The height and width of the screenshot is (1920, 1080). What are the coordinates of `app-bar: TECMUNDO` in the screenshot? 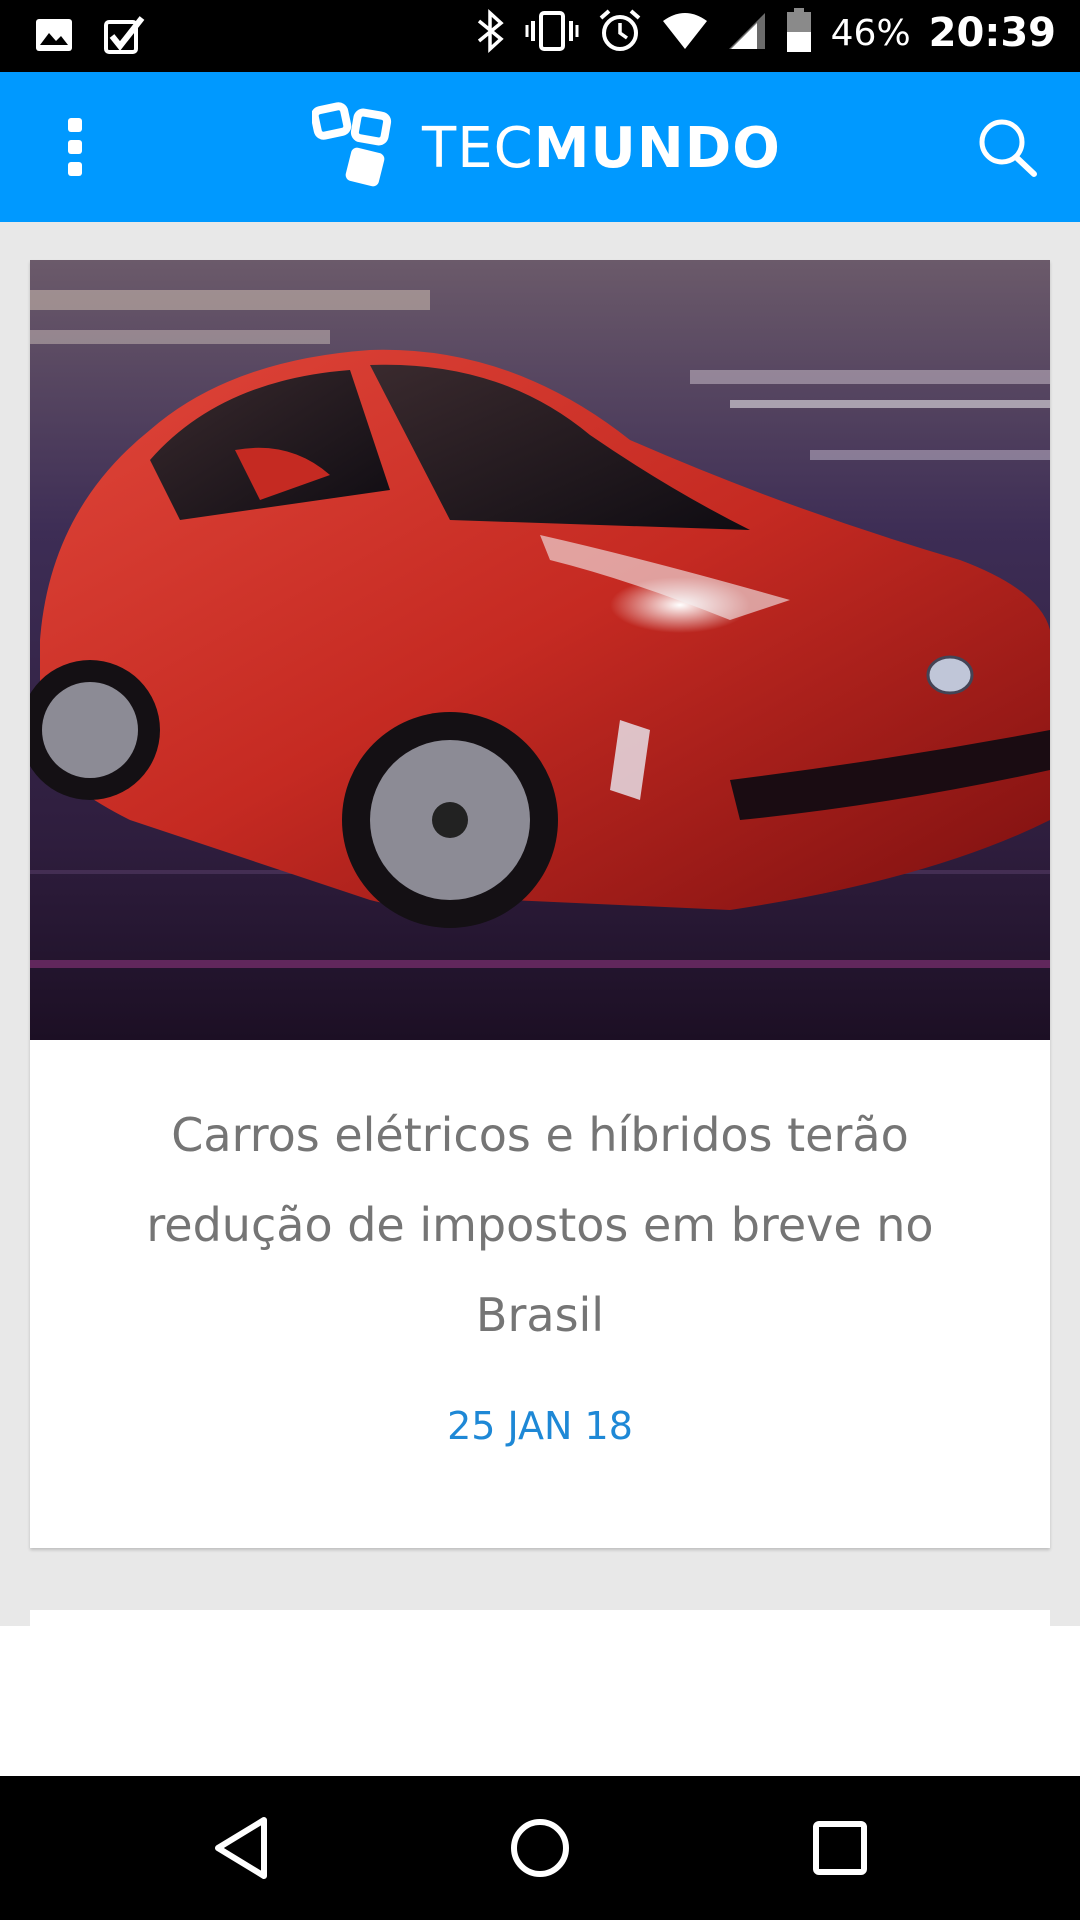 It's located at (540, 147).